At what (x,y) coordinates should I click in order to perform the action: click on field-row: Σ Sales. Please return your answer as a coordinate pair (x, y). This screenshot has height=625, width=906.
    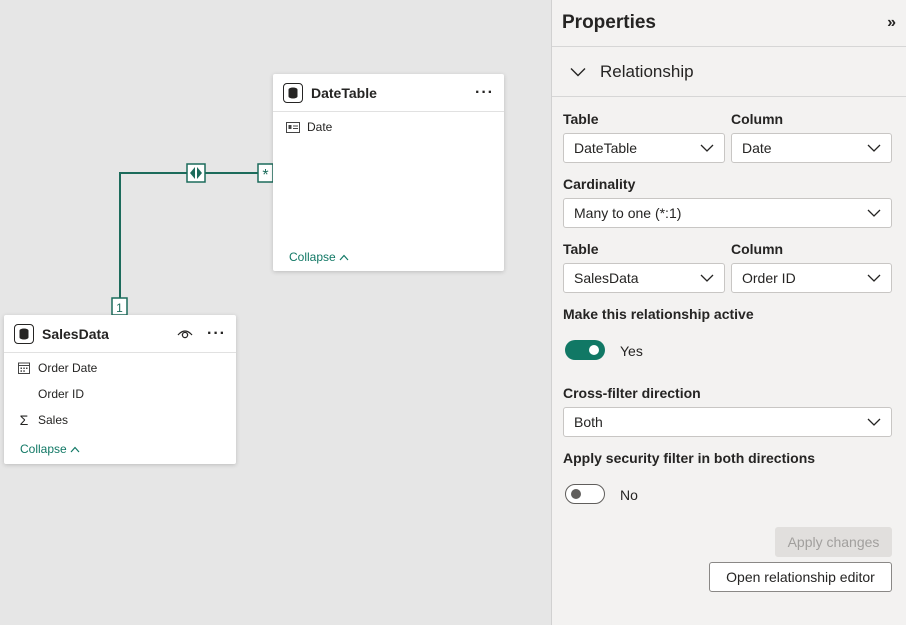
    Looking at the image, I should click on (120, 420).